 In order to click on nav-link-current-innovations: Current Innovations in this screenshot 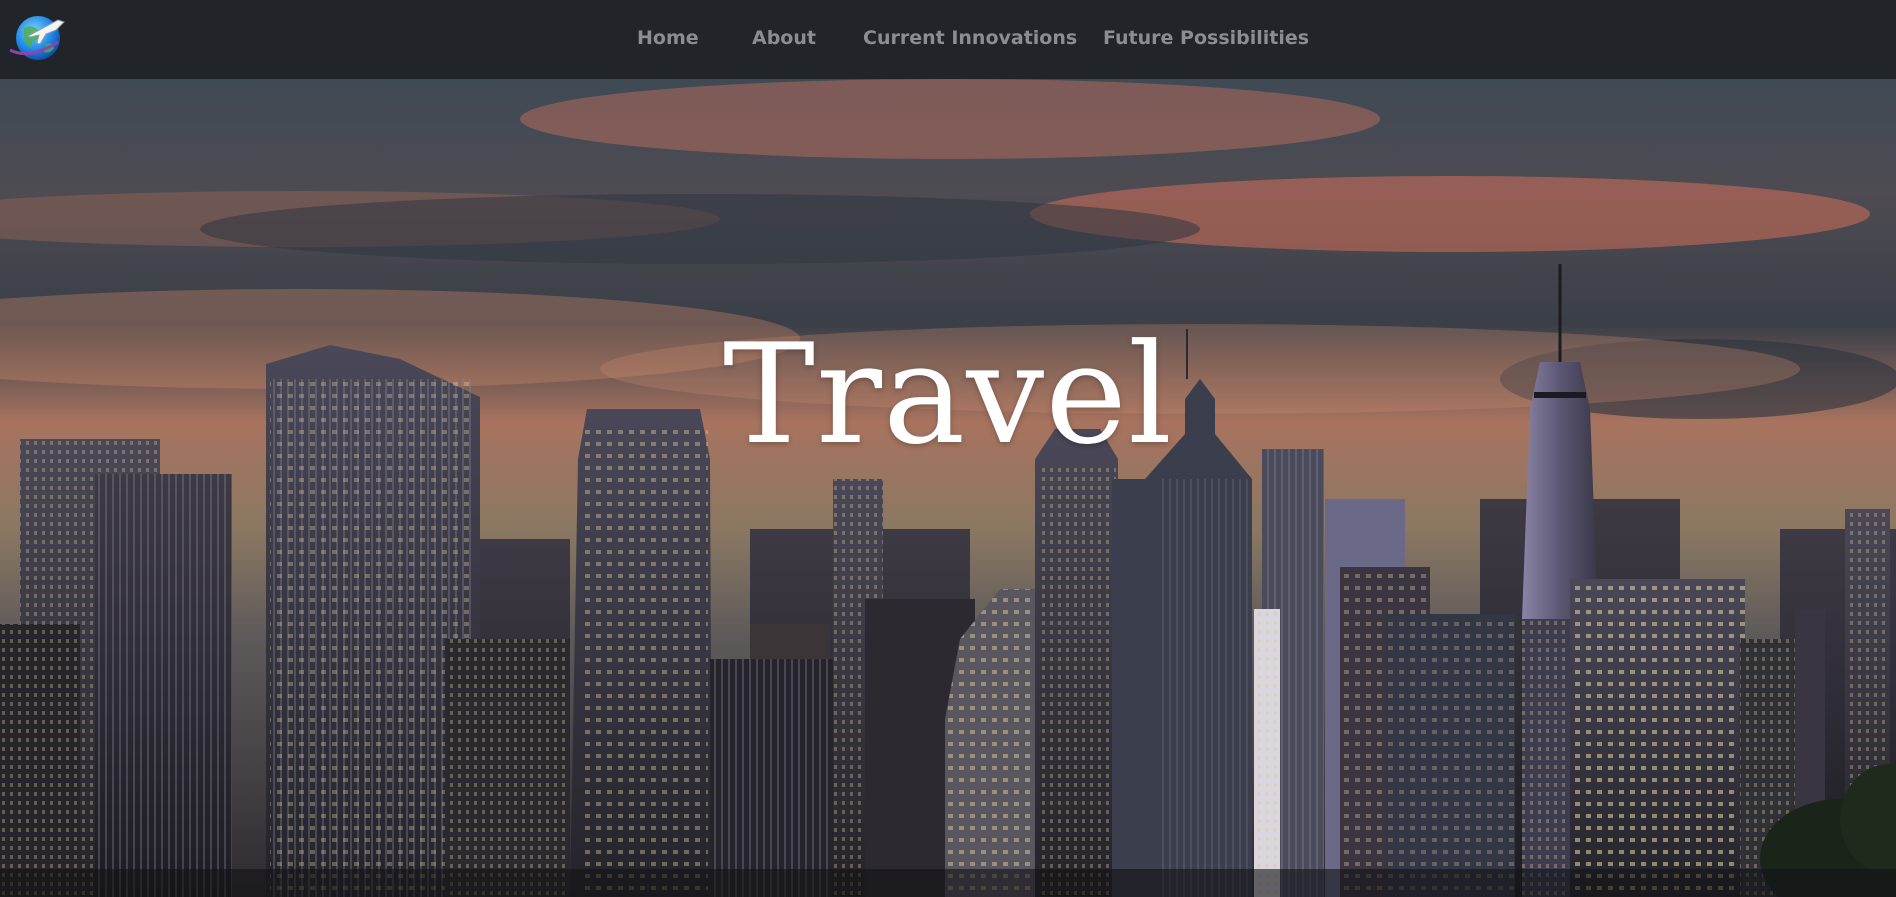, I will do `click(970, 38)`.